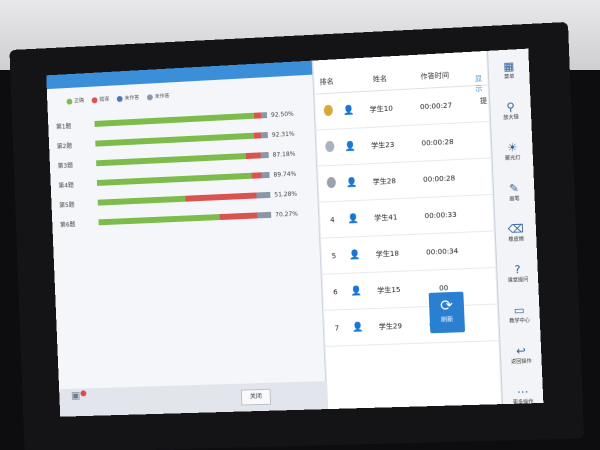 This screenshot has height=450, width=600. What do you see at coordinates (520, 320) in the screenshot?
I see `toolbar-label: 教学中心` at bounding box center [520, 320].